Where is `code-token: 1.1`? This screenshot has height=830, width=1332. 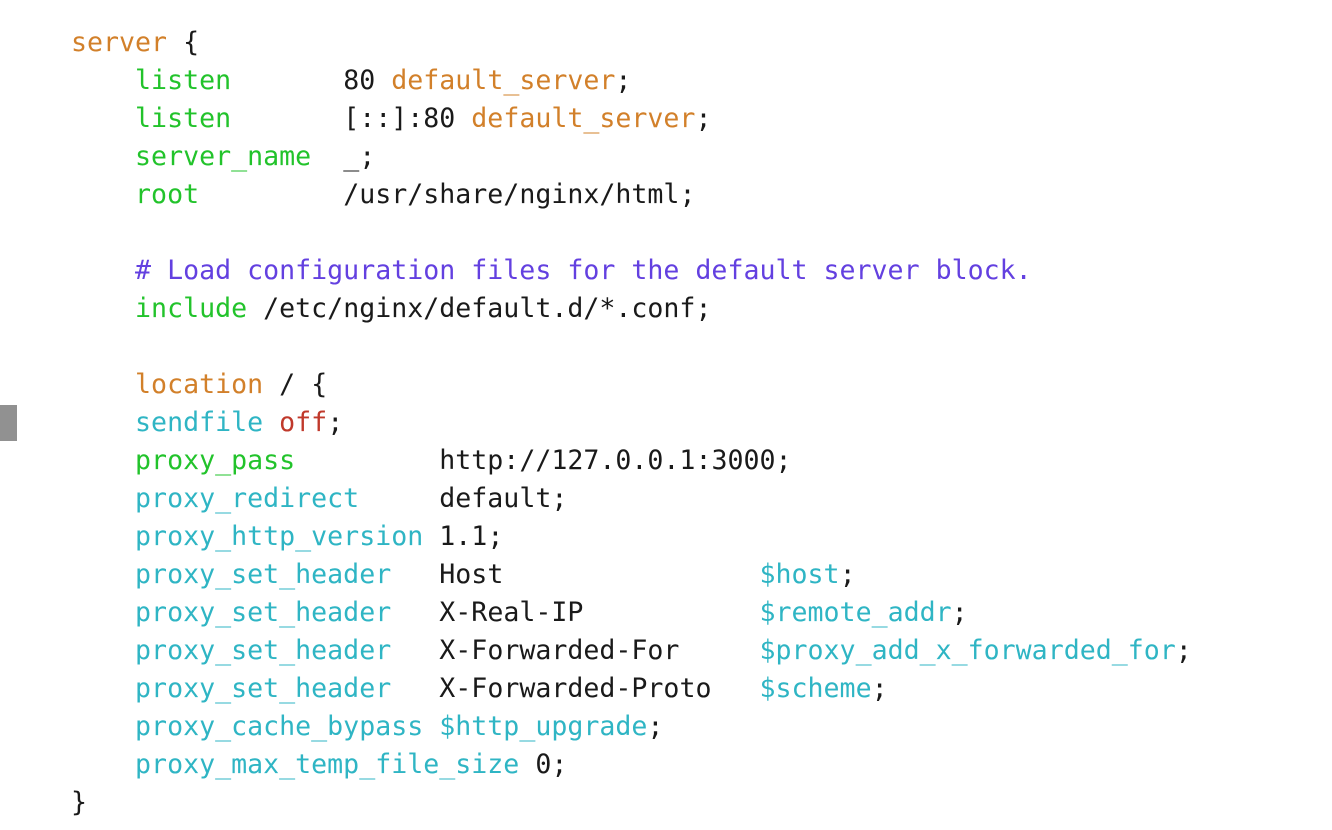 code-token: 1.1 is located at coordinates (463, 536).